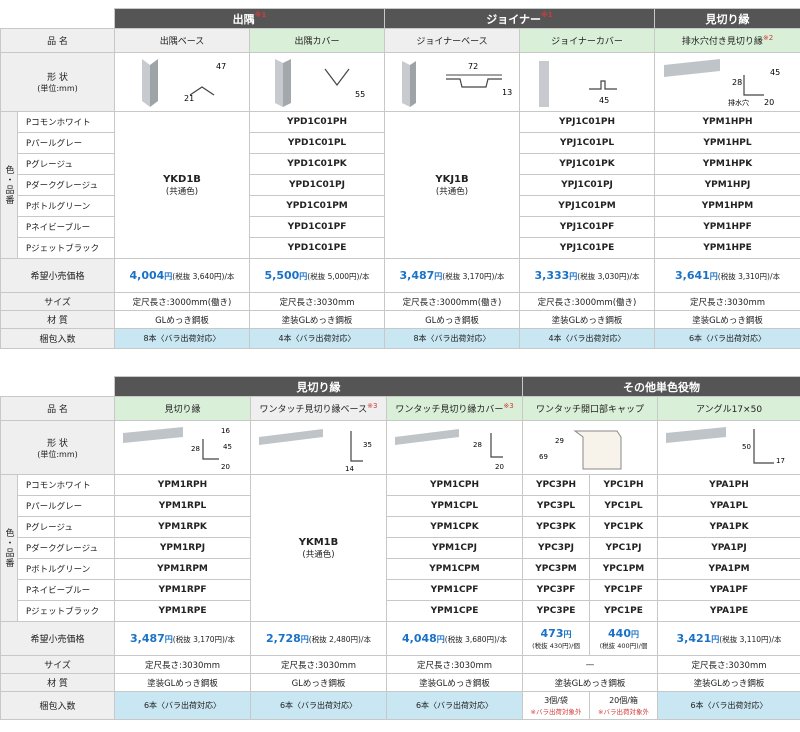 The image size is (800, 732). Describe the element at coordinates (182, 275) in the screenshot. I see `price-cell: 4,004円(税抜 3,640円)/本` at that location.